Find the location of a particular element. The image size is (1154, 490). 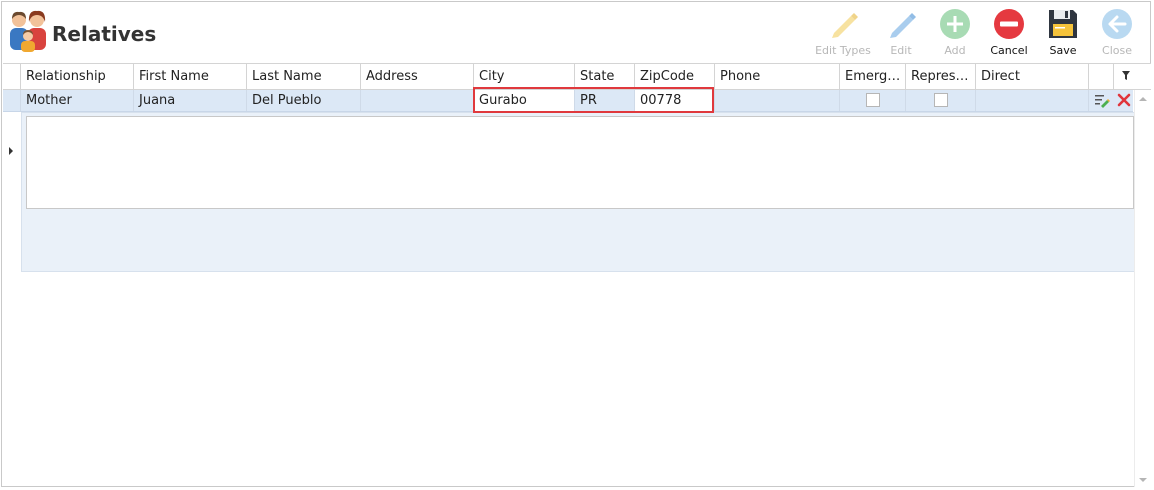

cell-zipcode: 00778 is located at coordinates (675, 100).